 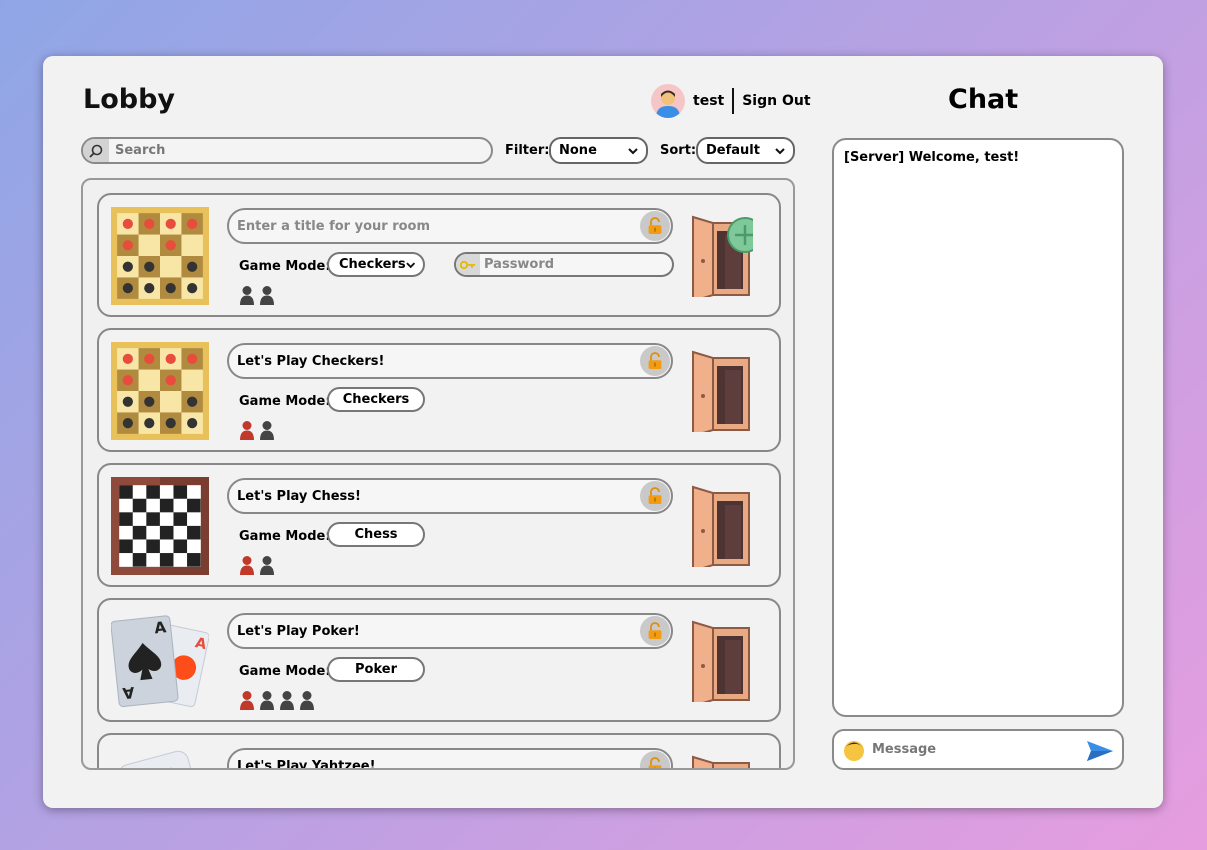 I want to click on room-title: Let's Play Checkers!, so click(x=450, y=361).